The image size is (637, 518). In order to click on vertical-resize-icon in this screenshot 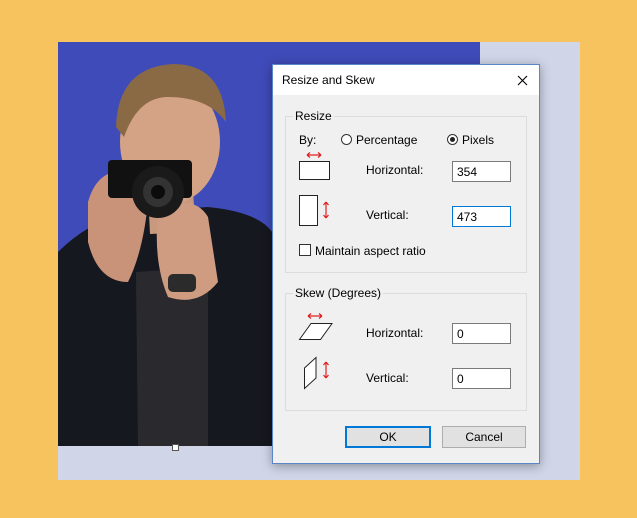, I will do `click(314, 210)`.